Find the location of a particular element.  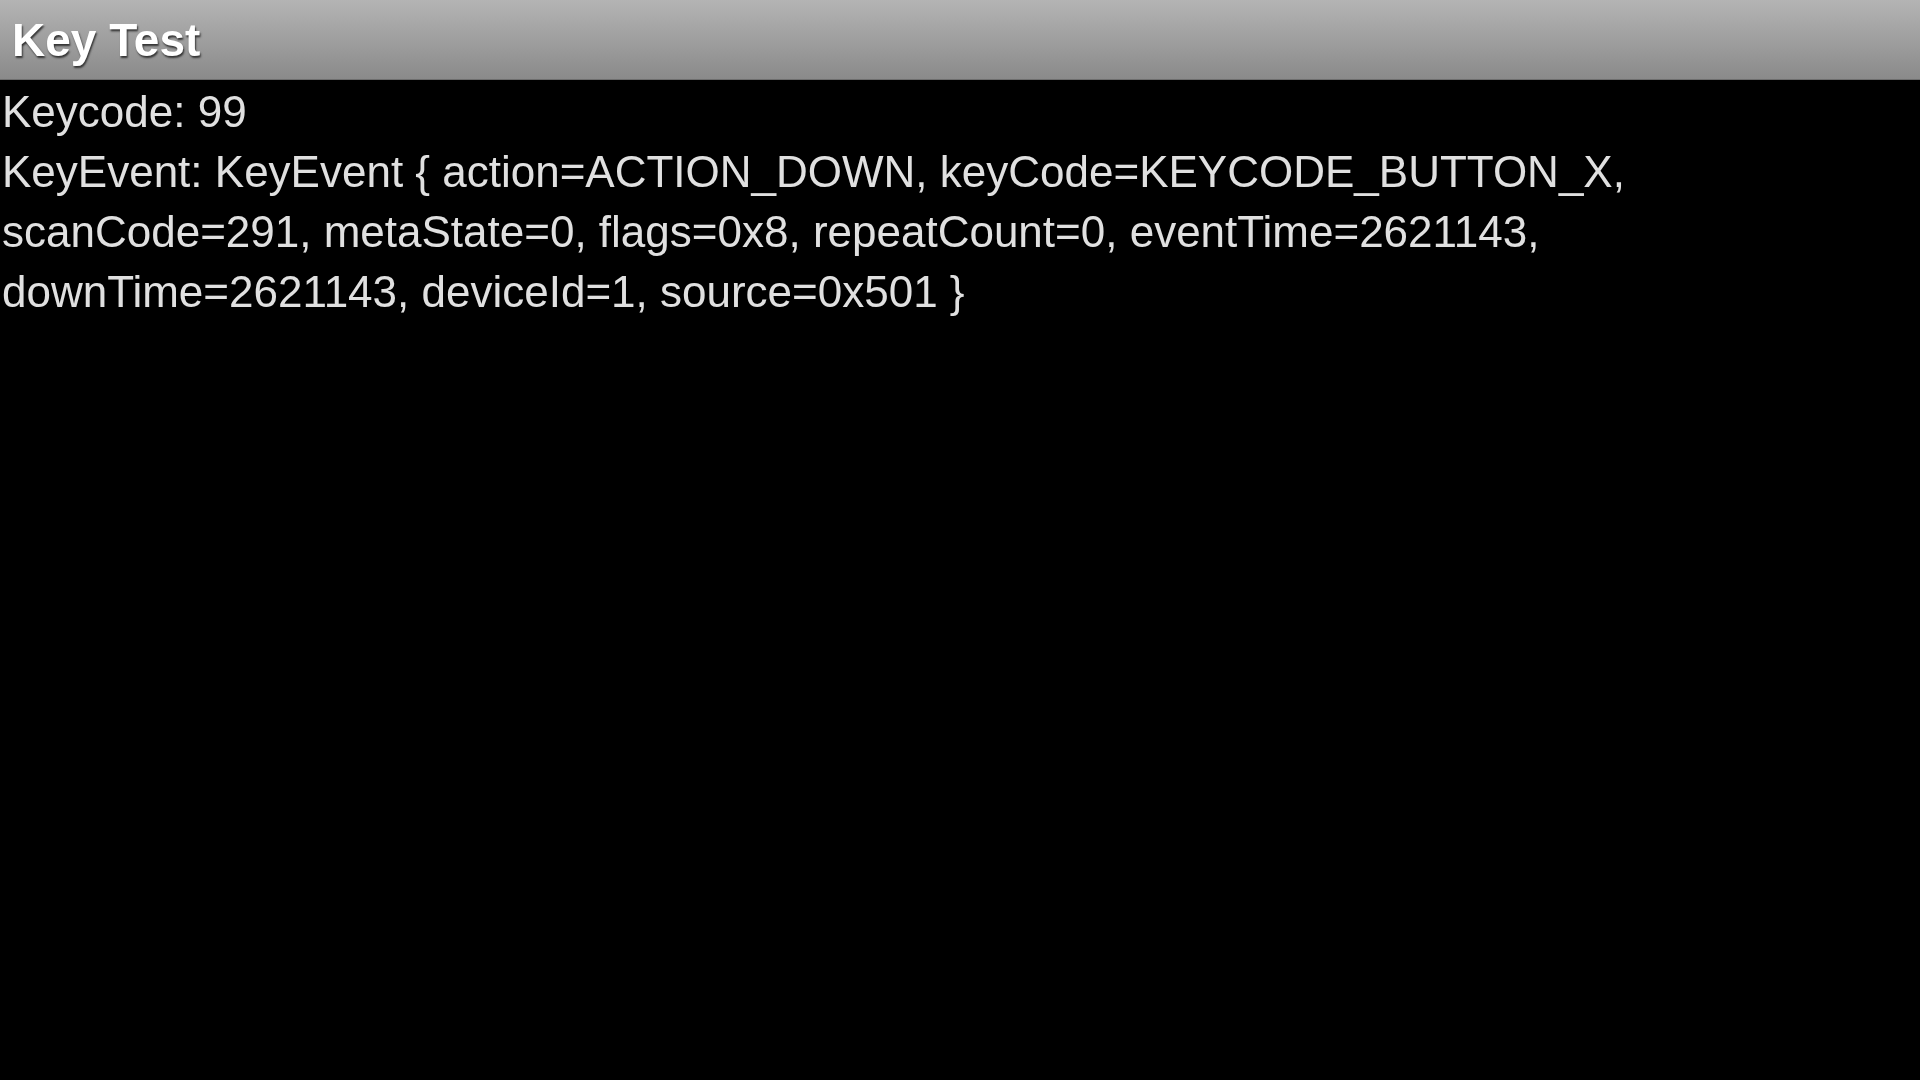

window-title: Key Test is located at coordinates (106, 39).